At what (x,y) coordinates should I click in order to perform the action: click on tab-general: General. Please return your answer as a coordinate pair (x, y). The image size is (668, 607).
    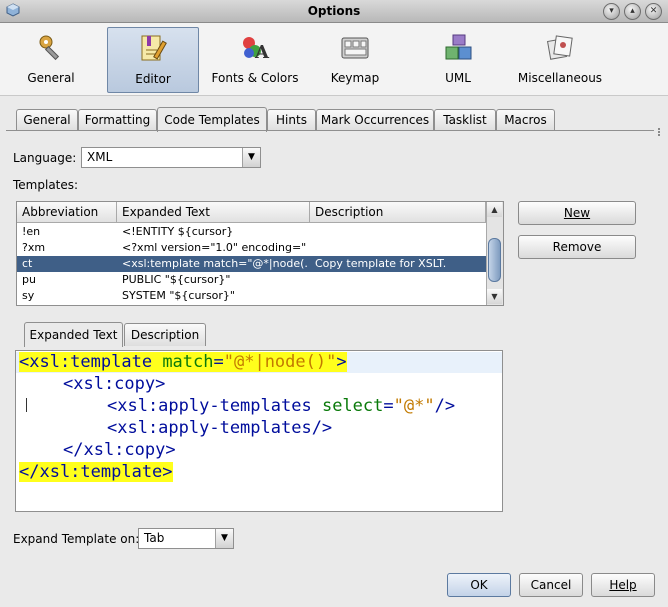
    Looking at the image, I should click on (47, 120).